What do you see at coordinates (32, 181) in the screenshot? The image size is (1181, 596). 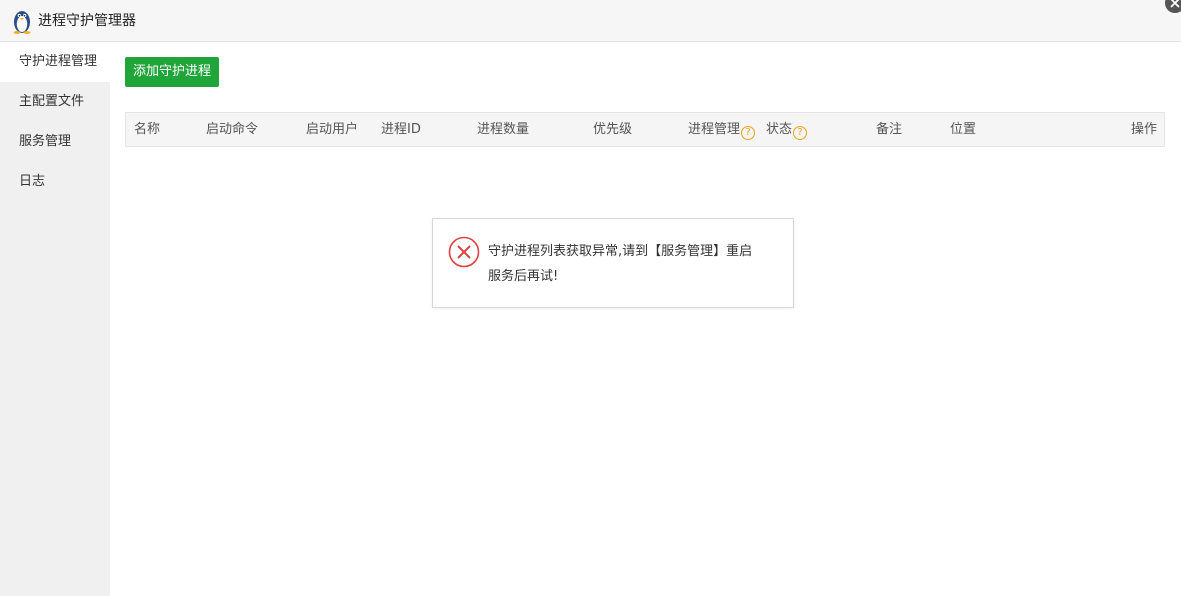 I see `sidebar-item-label: 日志` at bounding box center [32, 181].